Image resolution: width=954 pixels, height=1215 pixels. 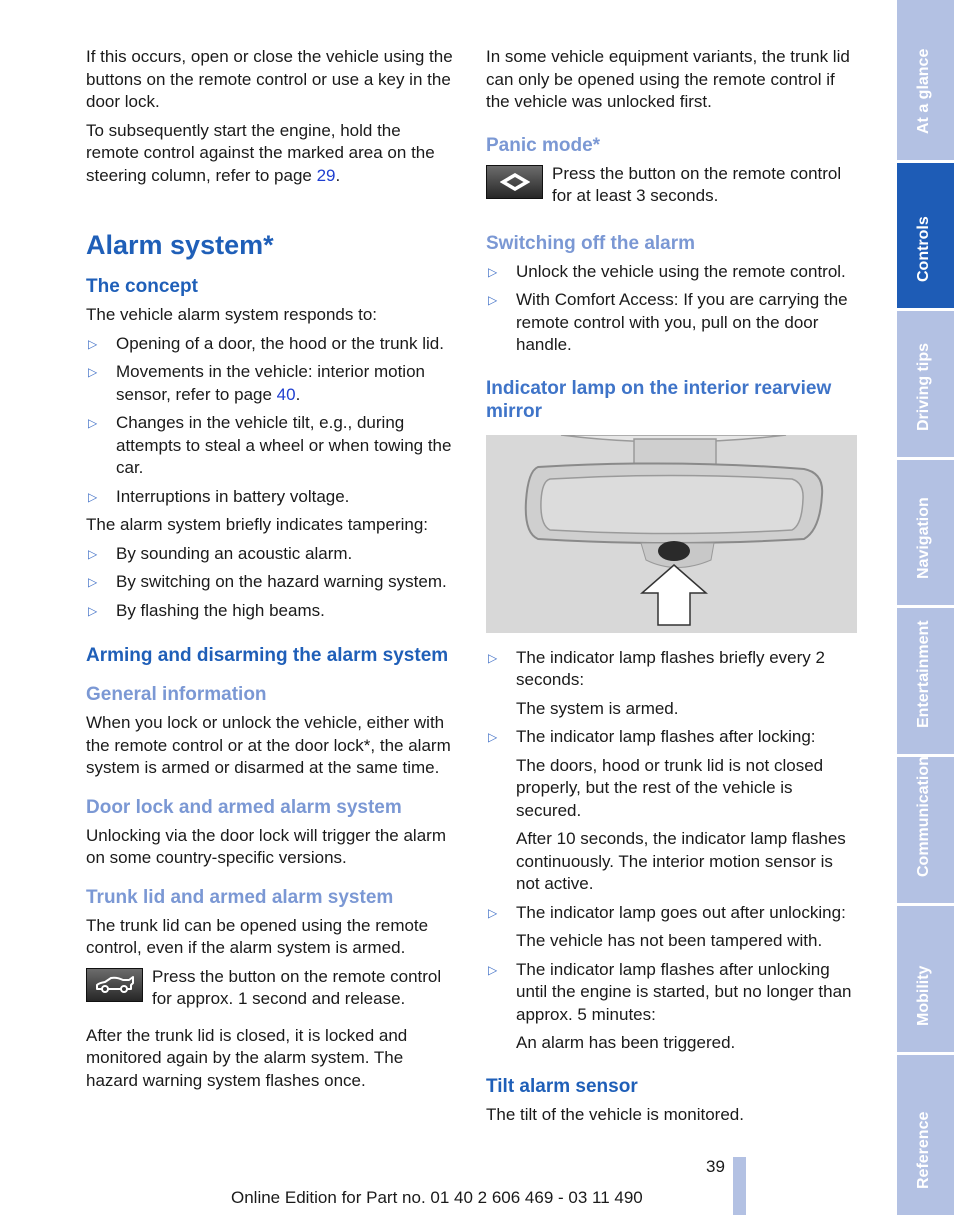 I want to click on tab-label: Controls, so click(x=923, y=249).